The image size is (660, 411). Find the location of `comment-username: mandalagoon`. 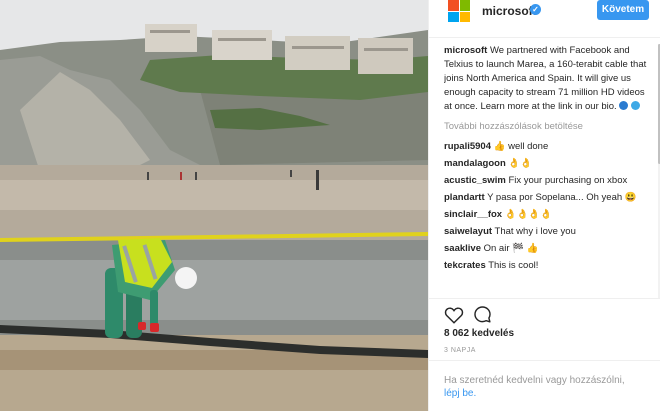

comment-username: mandalagoon is located at coordinates (475, 163).